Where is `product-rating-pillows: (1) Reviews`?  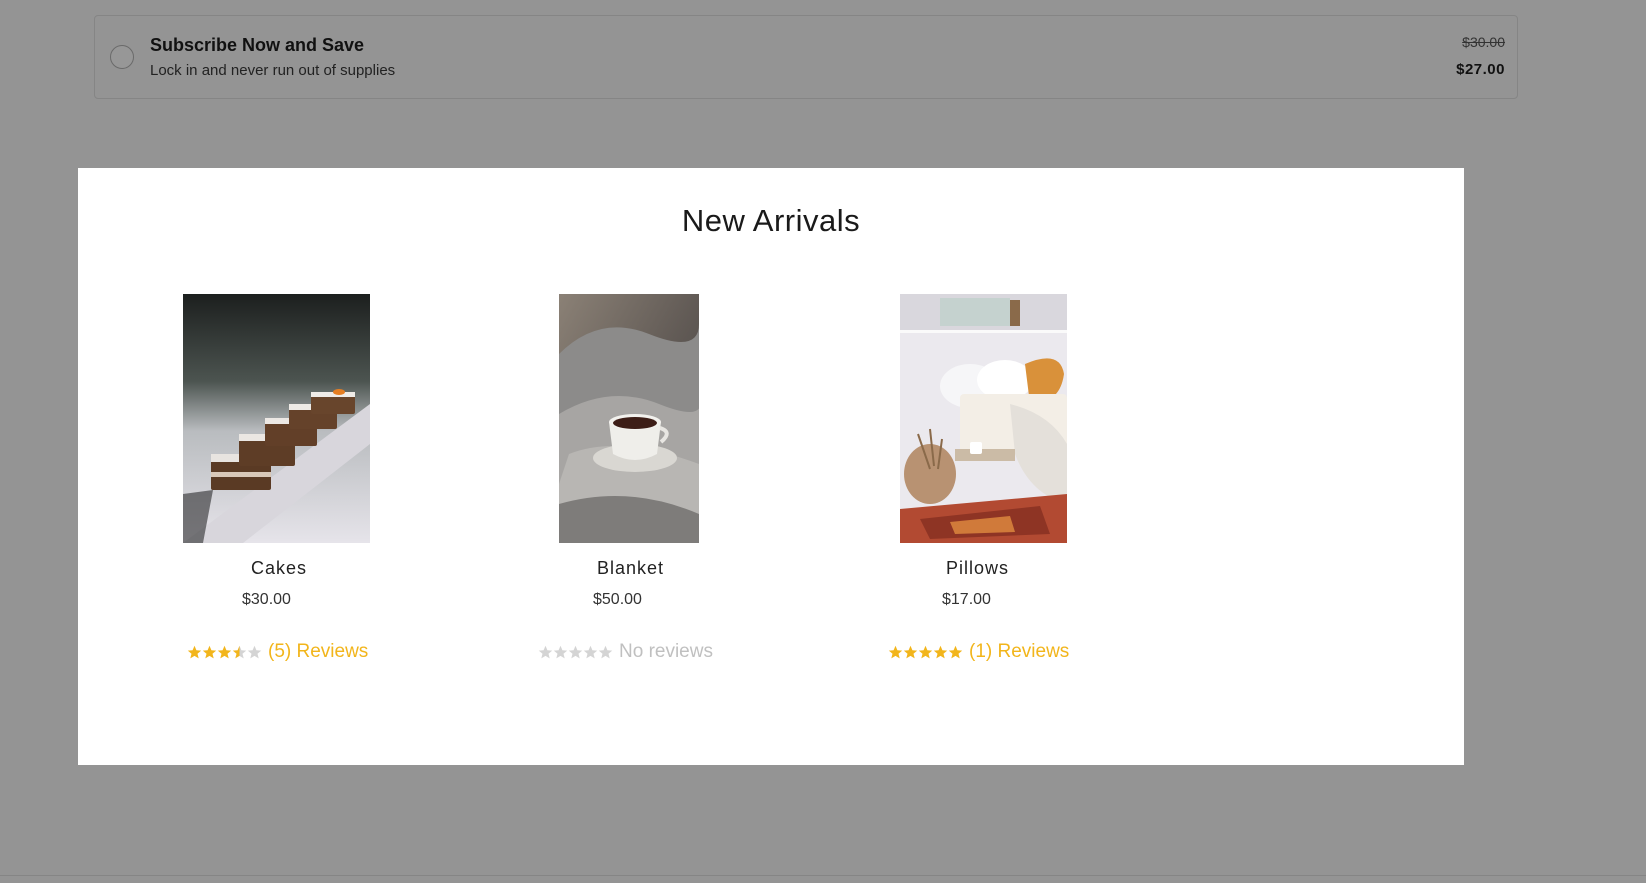
product-rating-pillows: (1) Reviews is located at coordinates (978, 652).